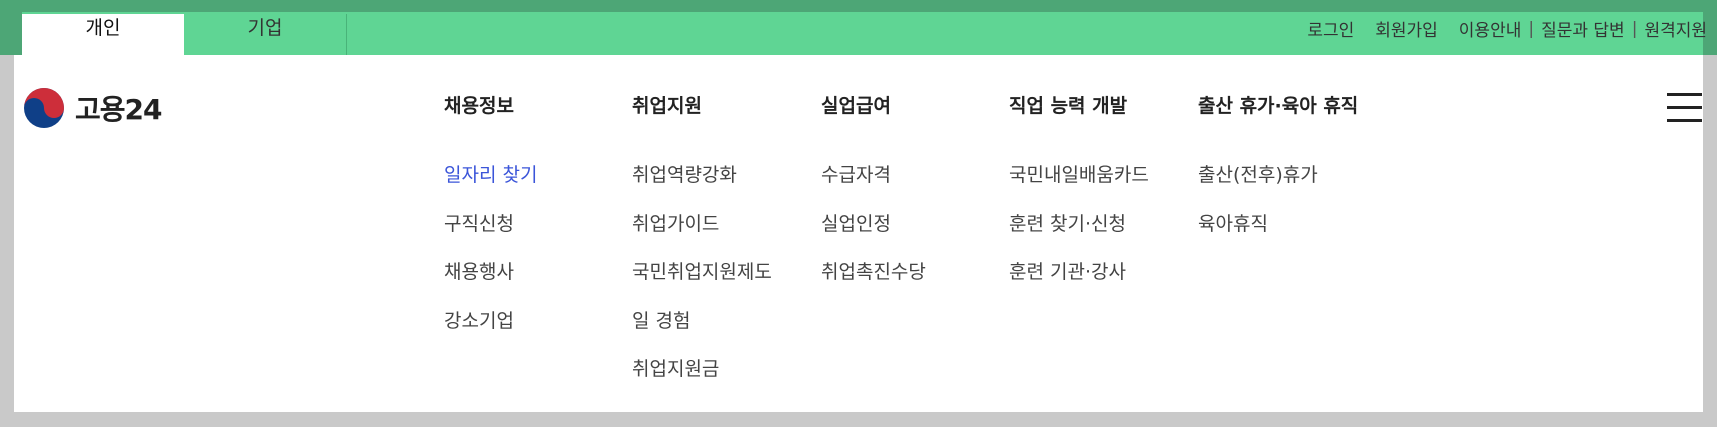 The height and width of the screenshot is (427, 1717). Describe the element at coordinates (724, 106) in the screenshot. I see `nav-title-employment-support: 취업지원` at that location.